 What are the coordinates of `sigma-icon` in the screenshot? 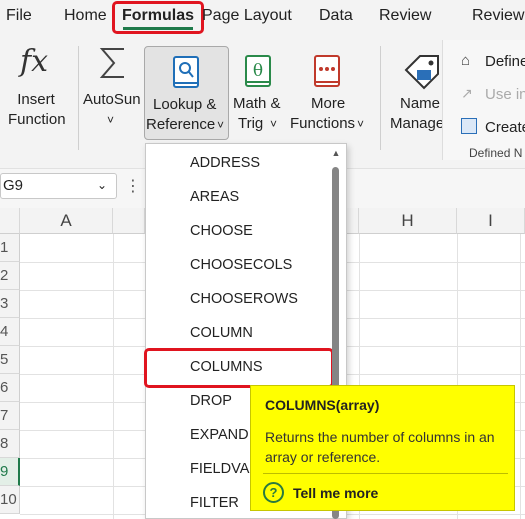 It's located at (111, 63).